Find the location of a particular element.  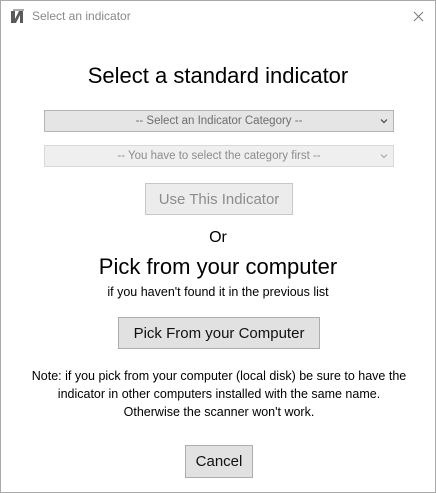

close-button is located at coordinates (418, 16).